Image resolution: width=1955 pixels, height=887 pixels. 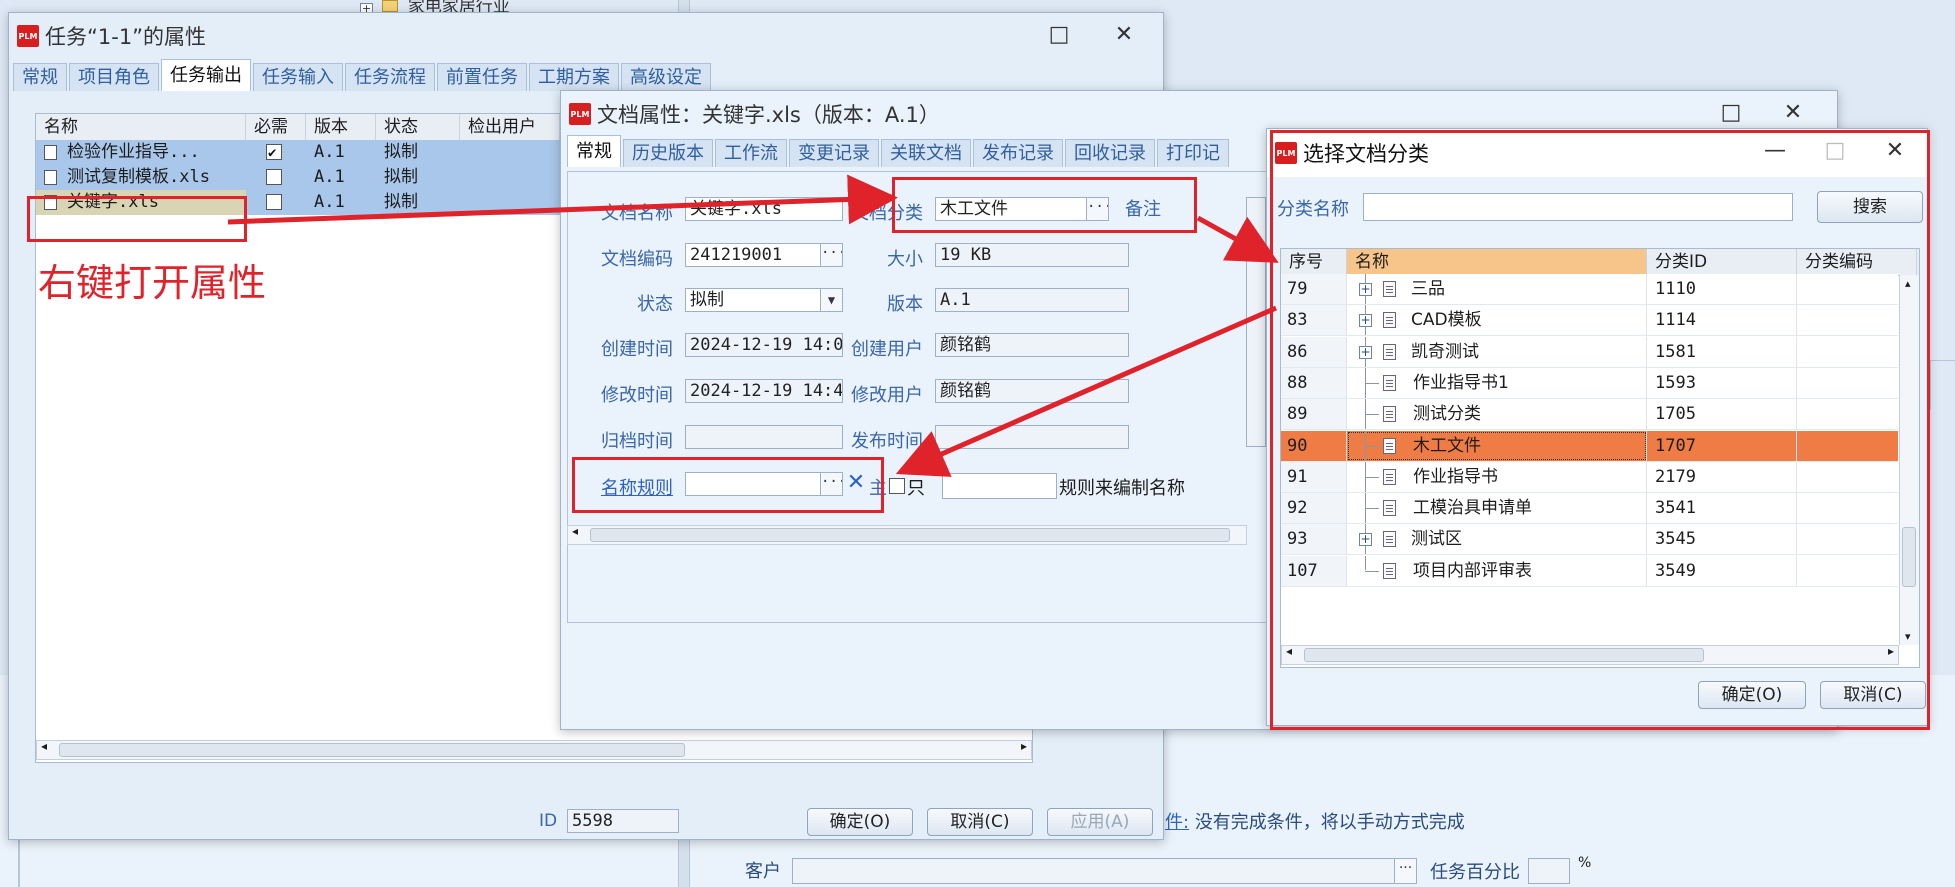 What do you see at coordinates (562, 199) in the screenshot?
I see `arrow-row-to-category` at bounding box center [562, 199].